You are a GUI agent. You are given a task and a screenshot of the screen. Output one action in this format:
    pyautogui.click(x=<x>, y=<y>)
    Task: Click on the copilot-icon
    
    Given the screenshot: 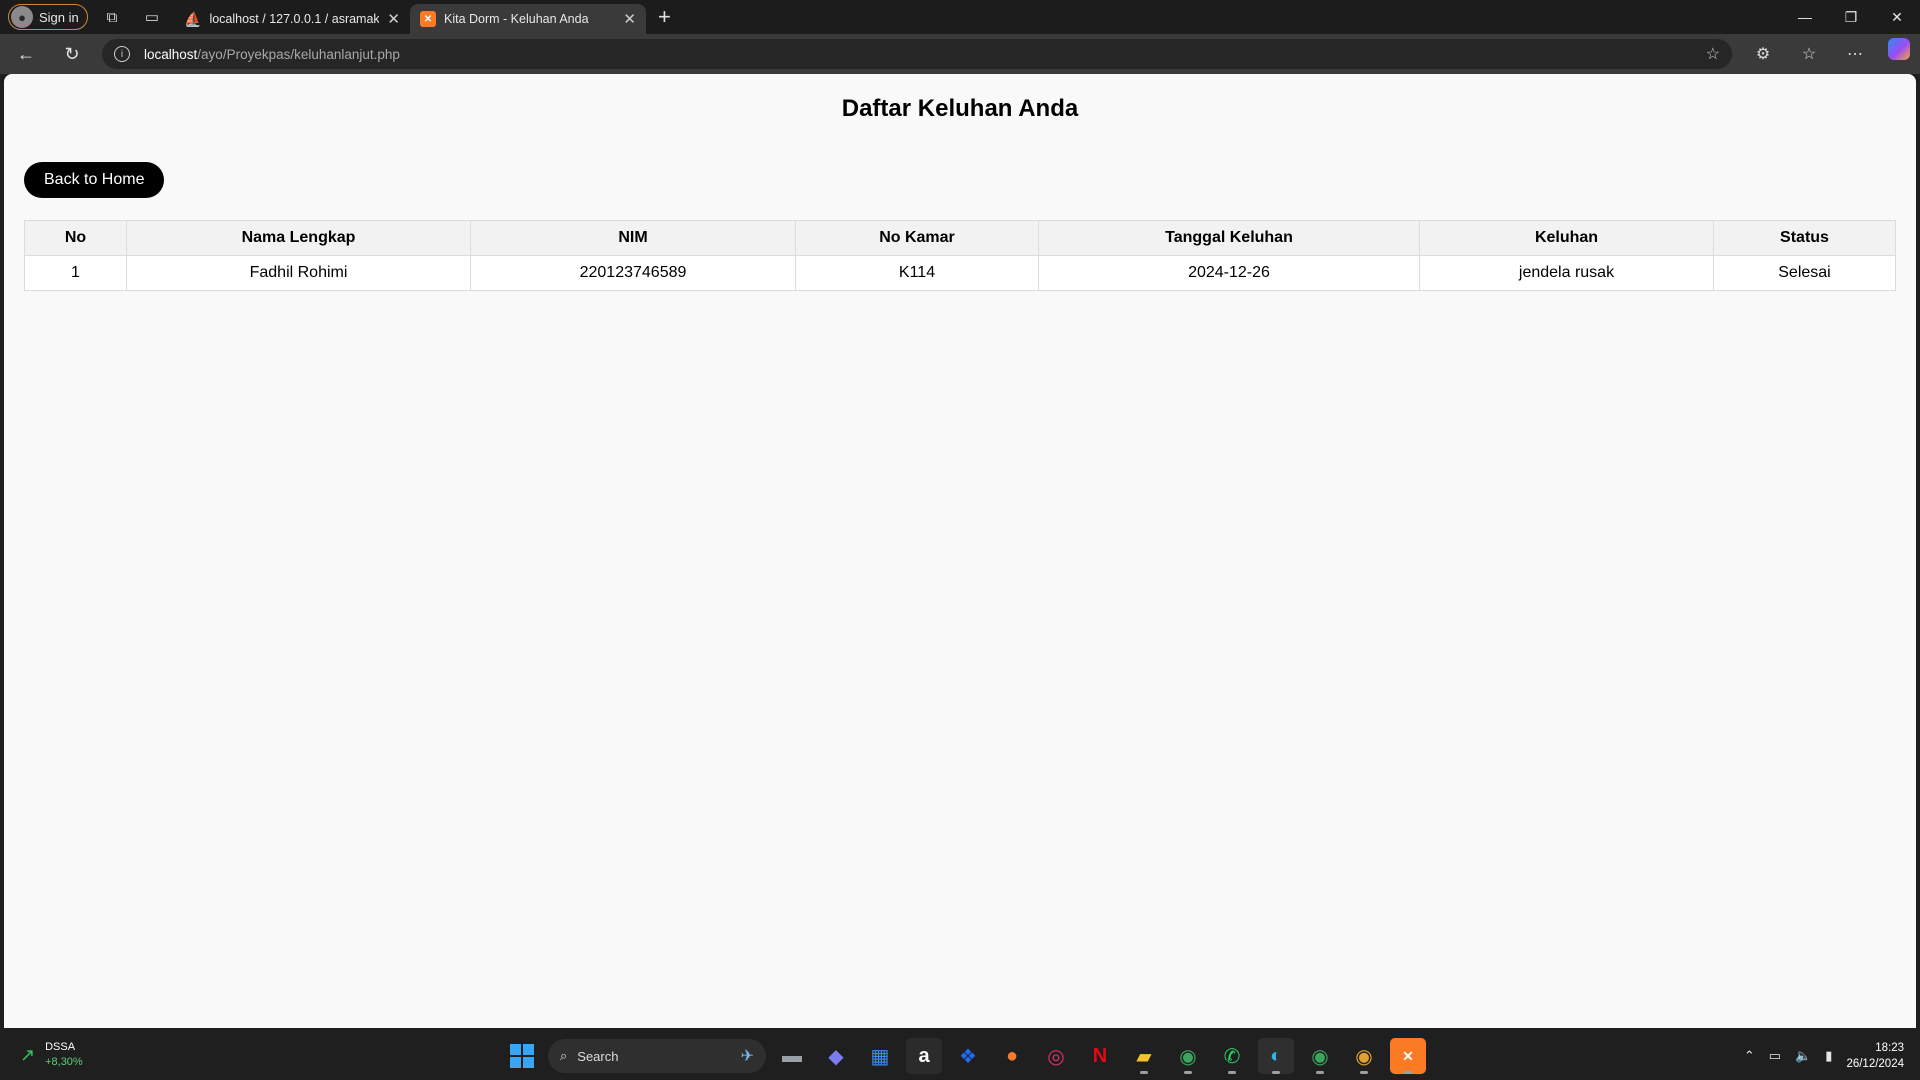 What is the action you would take?
    pyautogui.click(x=1899, y=49)
    